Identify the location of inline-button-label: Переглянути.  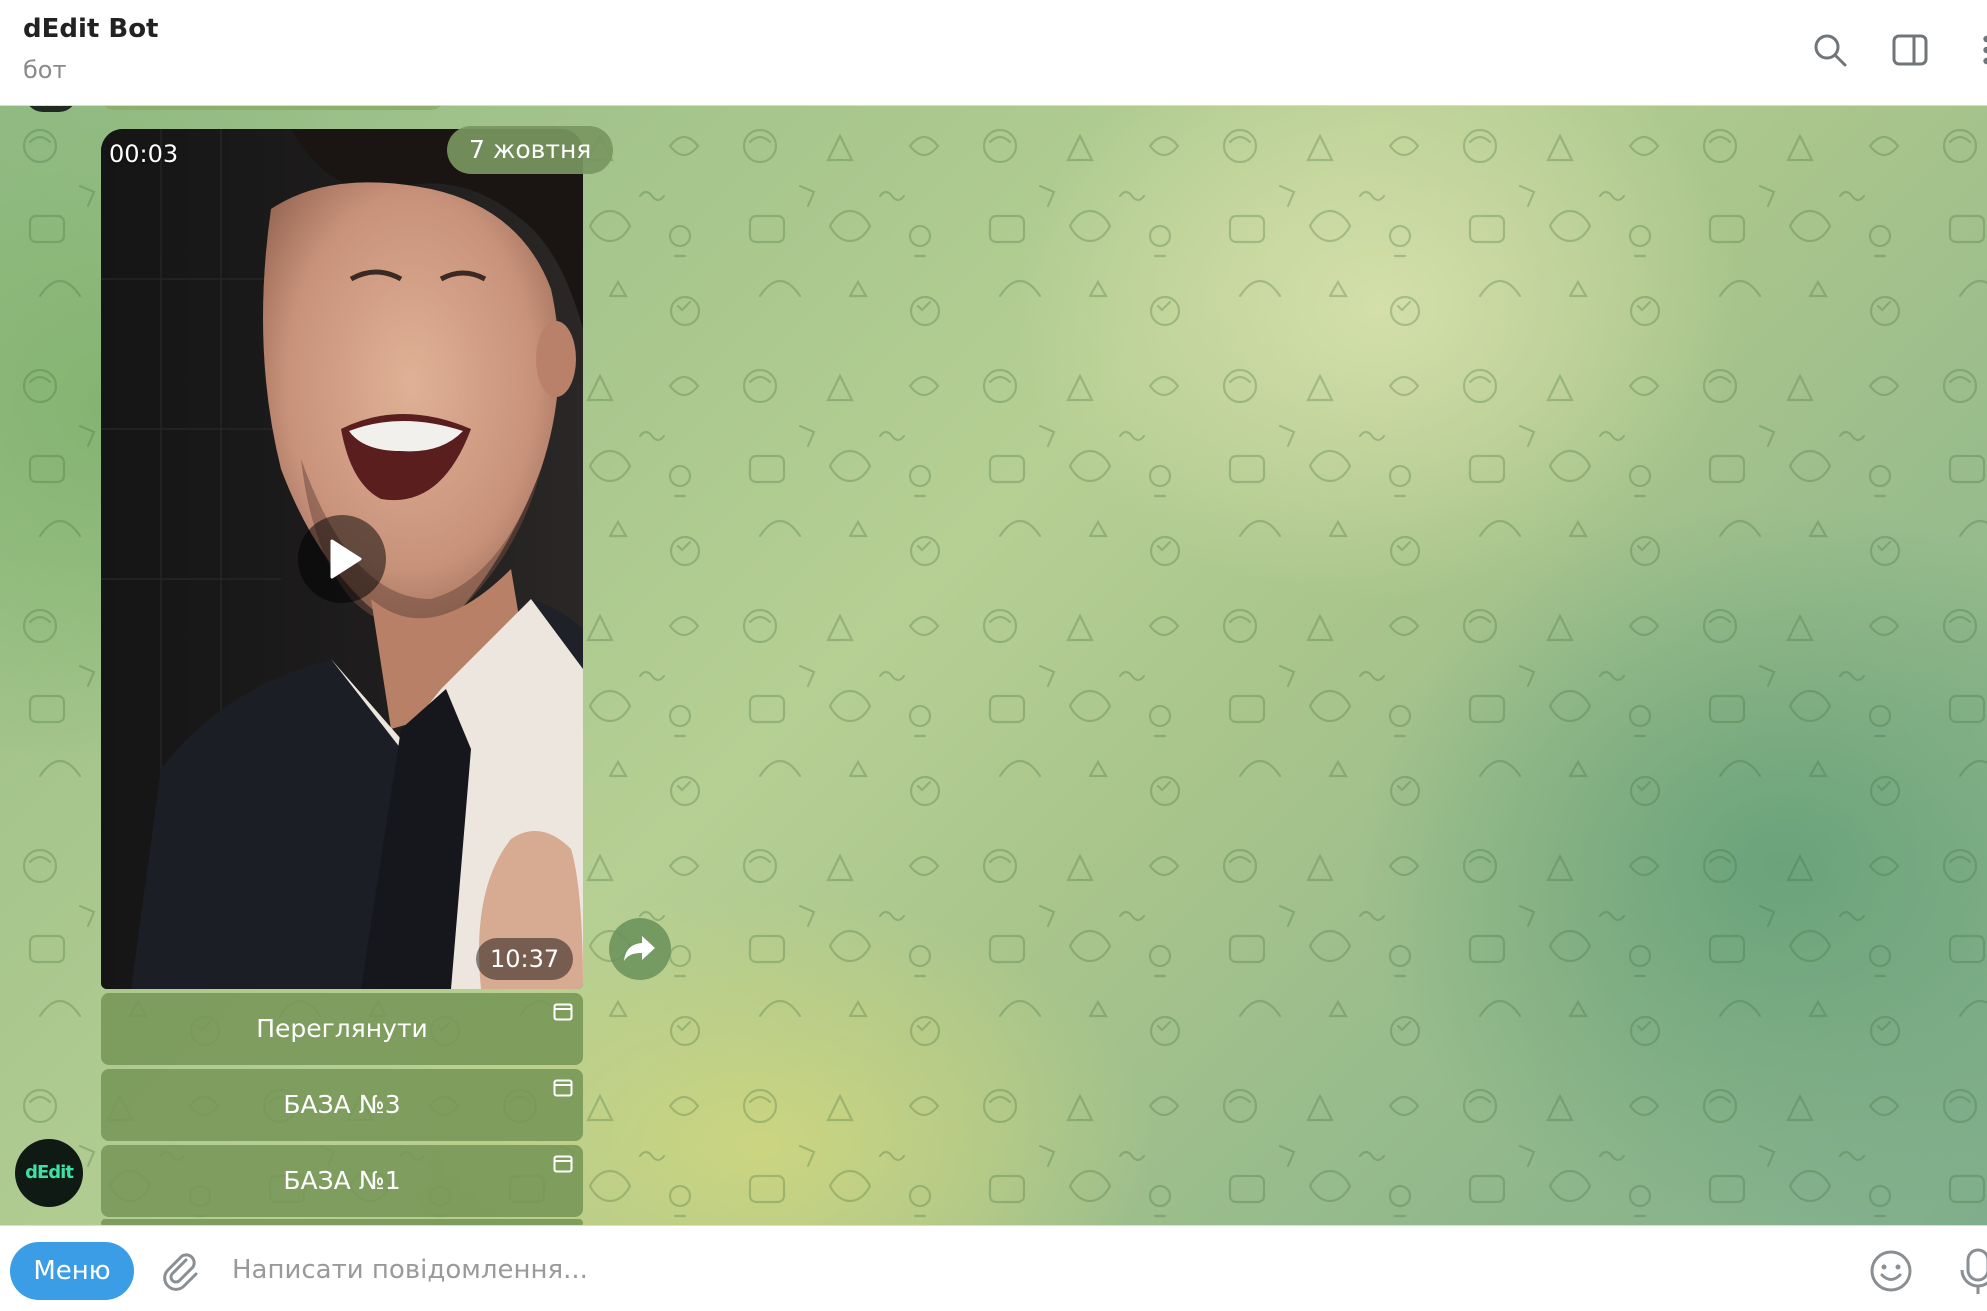
(342, 1028).